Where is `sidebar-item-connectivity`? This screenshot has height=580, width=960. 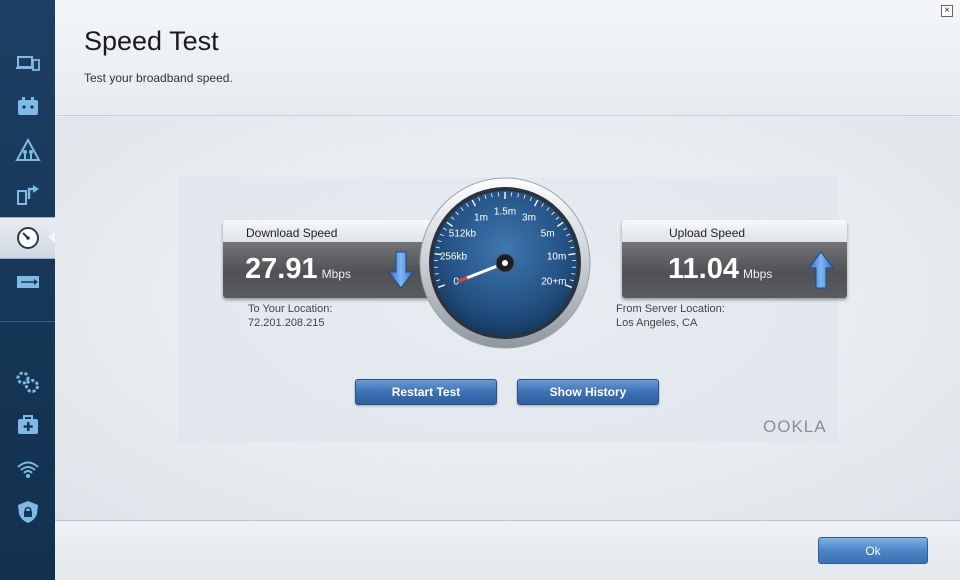 sidebar-item-connectivity is located at coordinates (27, 382).